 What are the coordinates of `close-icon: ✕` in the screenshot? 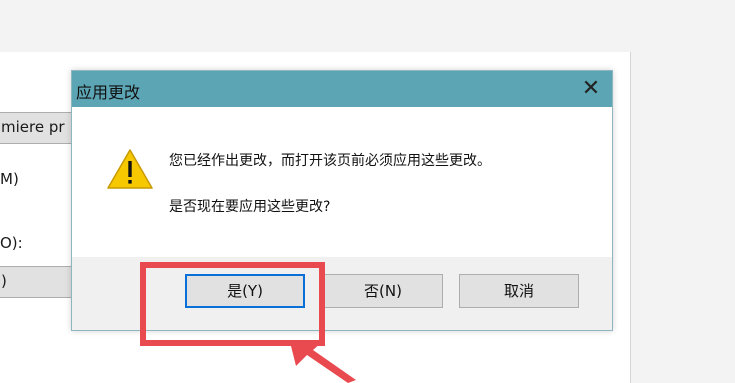 It's located at (591, 89).